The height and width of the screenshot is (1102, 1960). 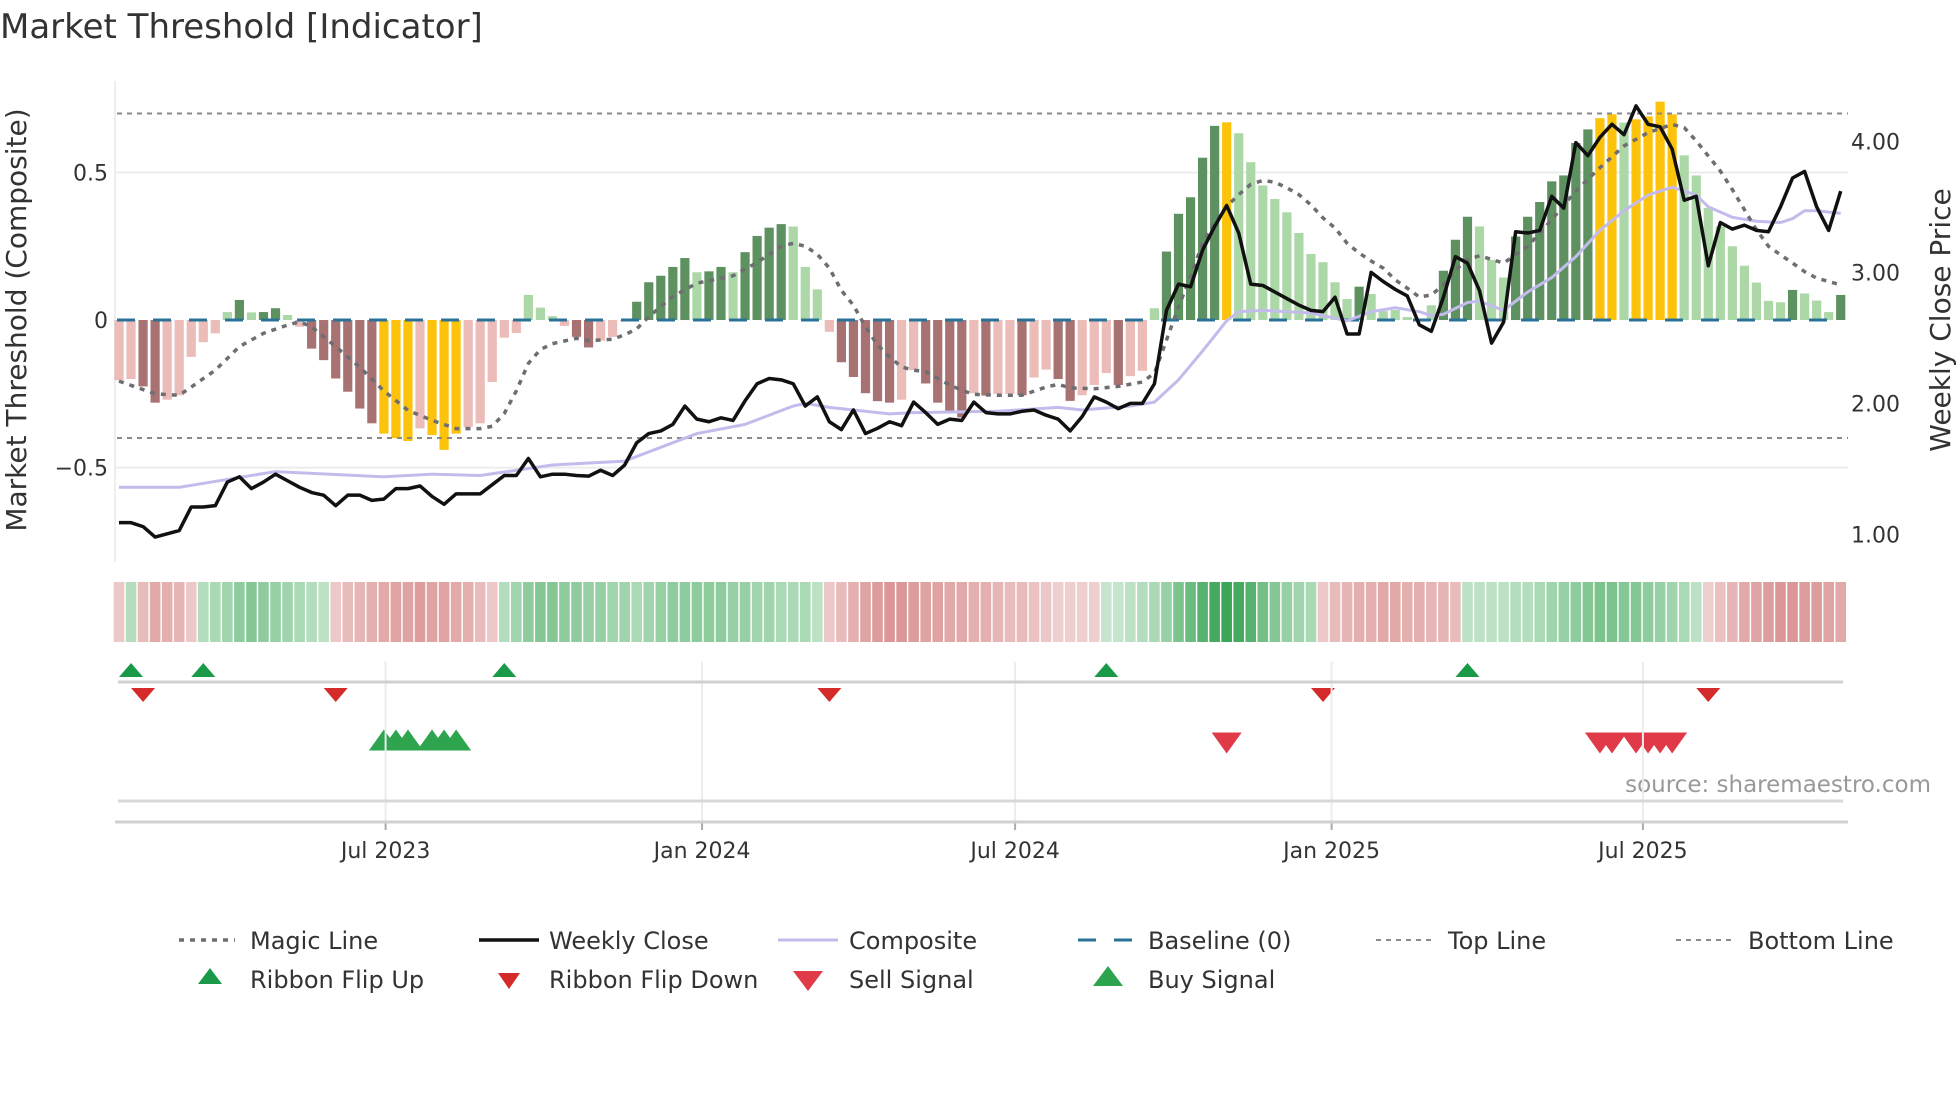 I want to click on x-tick-label: Jan 2025, so click(x=1330, y=851).